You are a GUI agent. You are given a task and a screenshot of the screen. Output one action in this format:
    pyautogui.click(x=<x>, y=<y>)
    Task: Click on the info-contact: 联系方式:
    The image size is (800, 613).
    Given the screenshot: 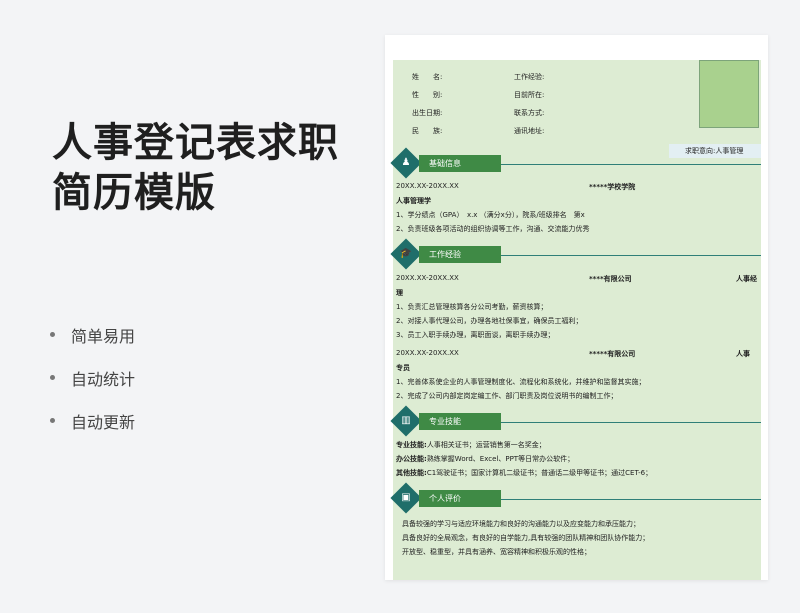 What is the action you would take?
    pyautogui.click(x=529, y=113)
    